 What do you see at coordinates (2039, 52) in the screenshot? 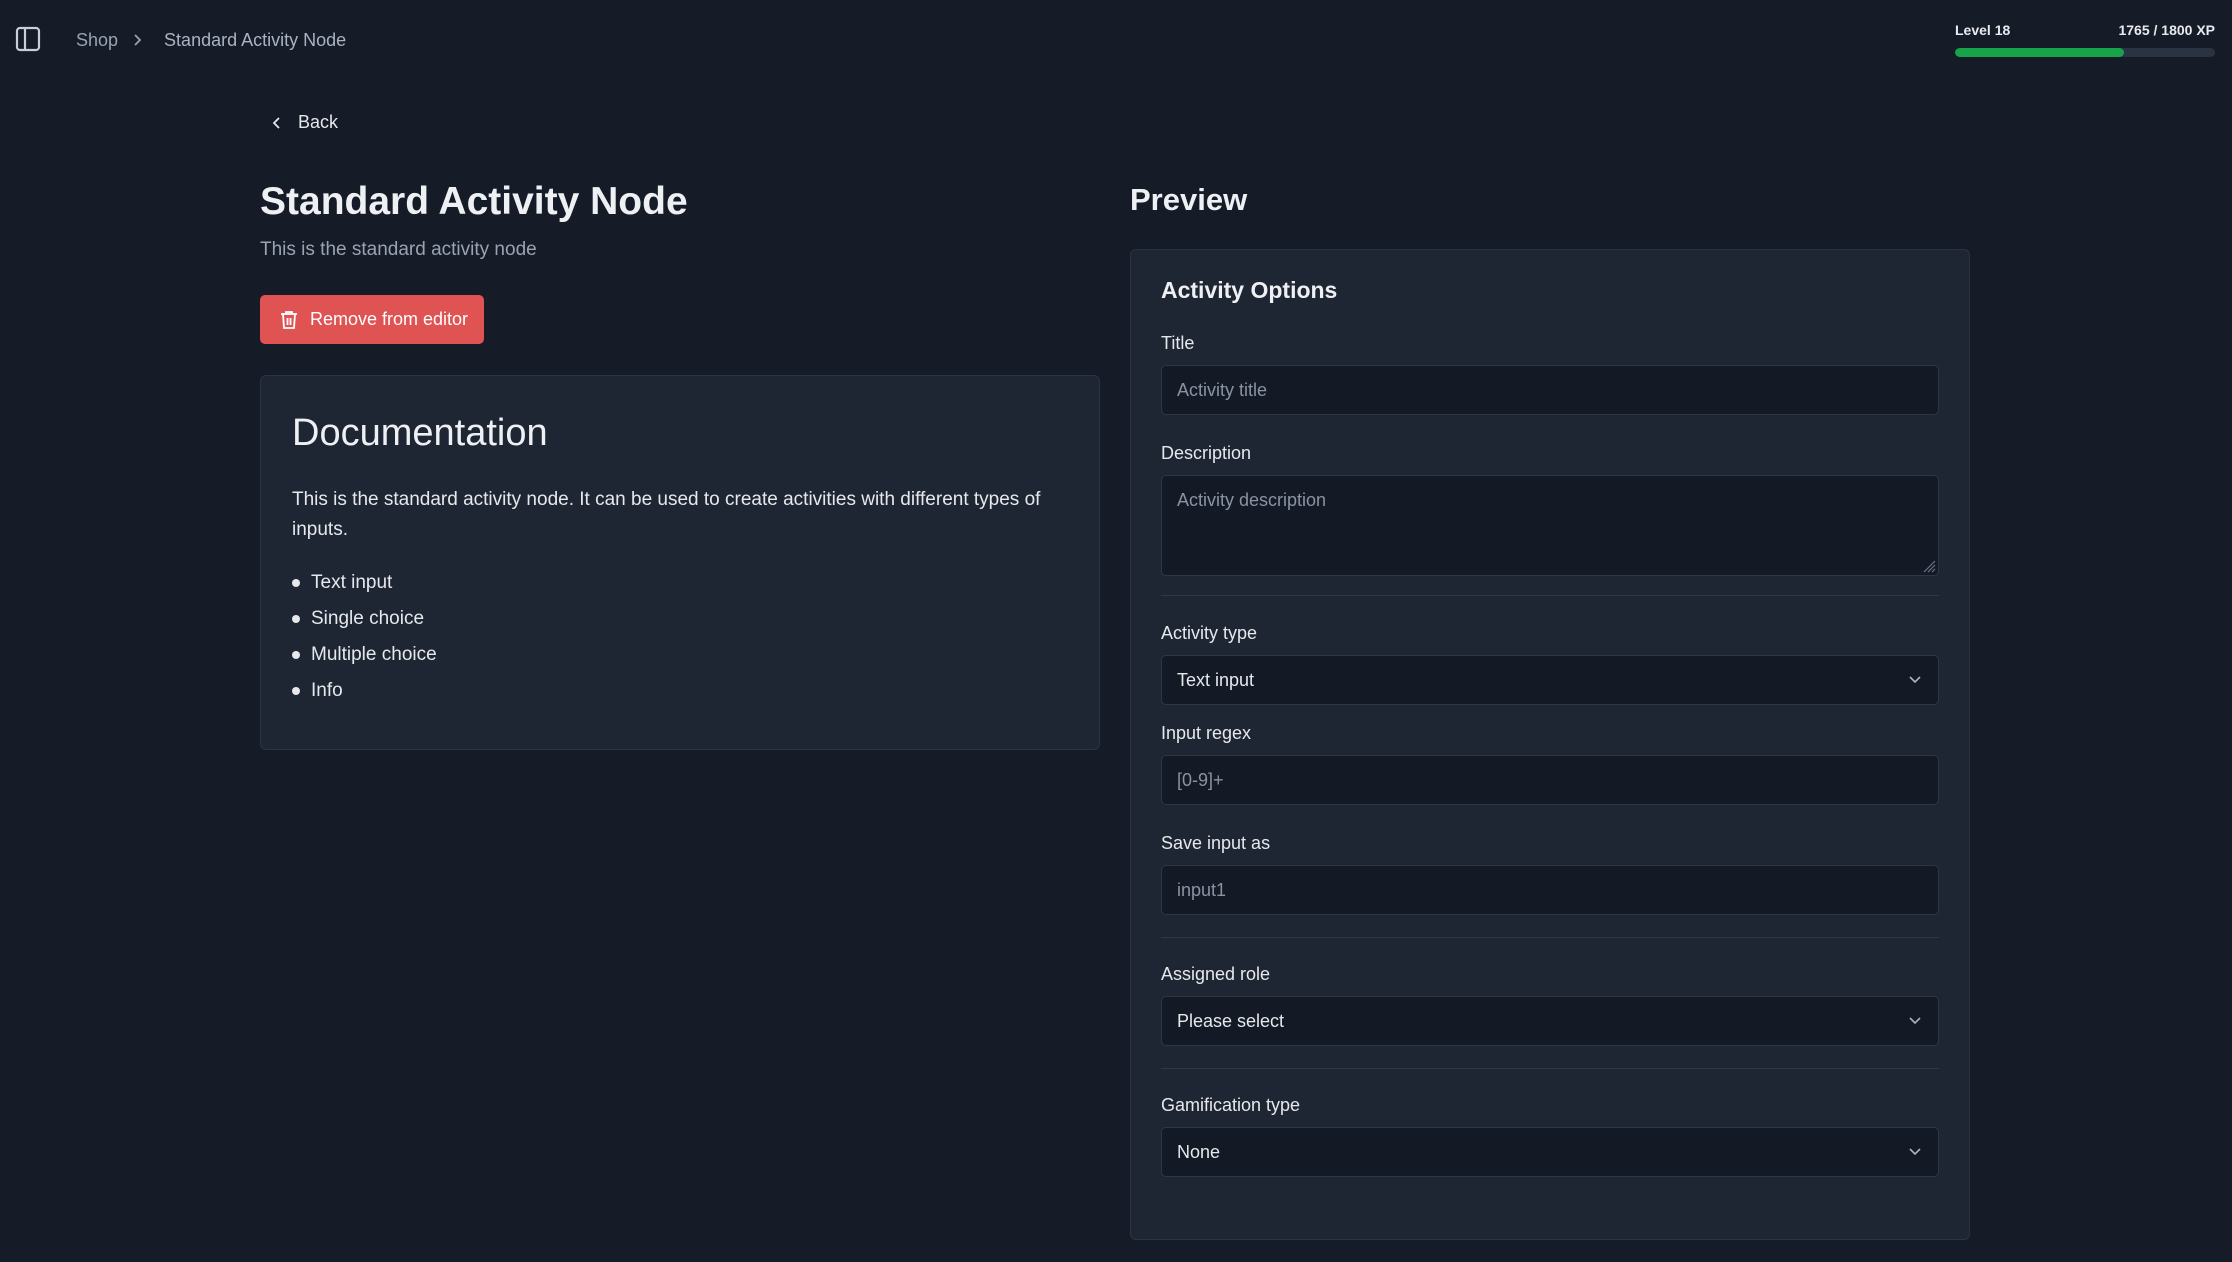
I see `xp-bar-fill` at bounding box center [2039, 52].